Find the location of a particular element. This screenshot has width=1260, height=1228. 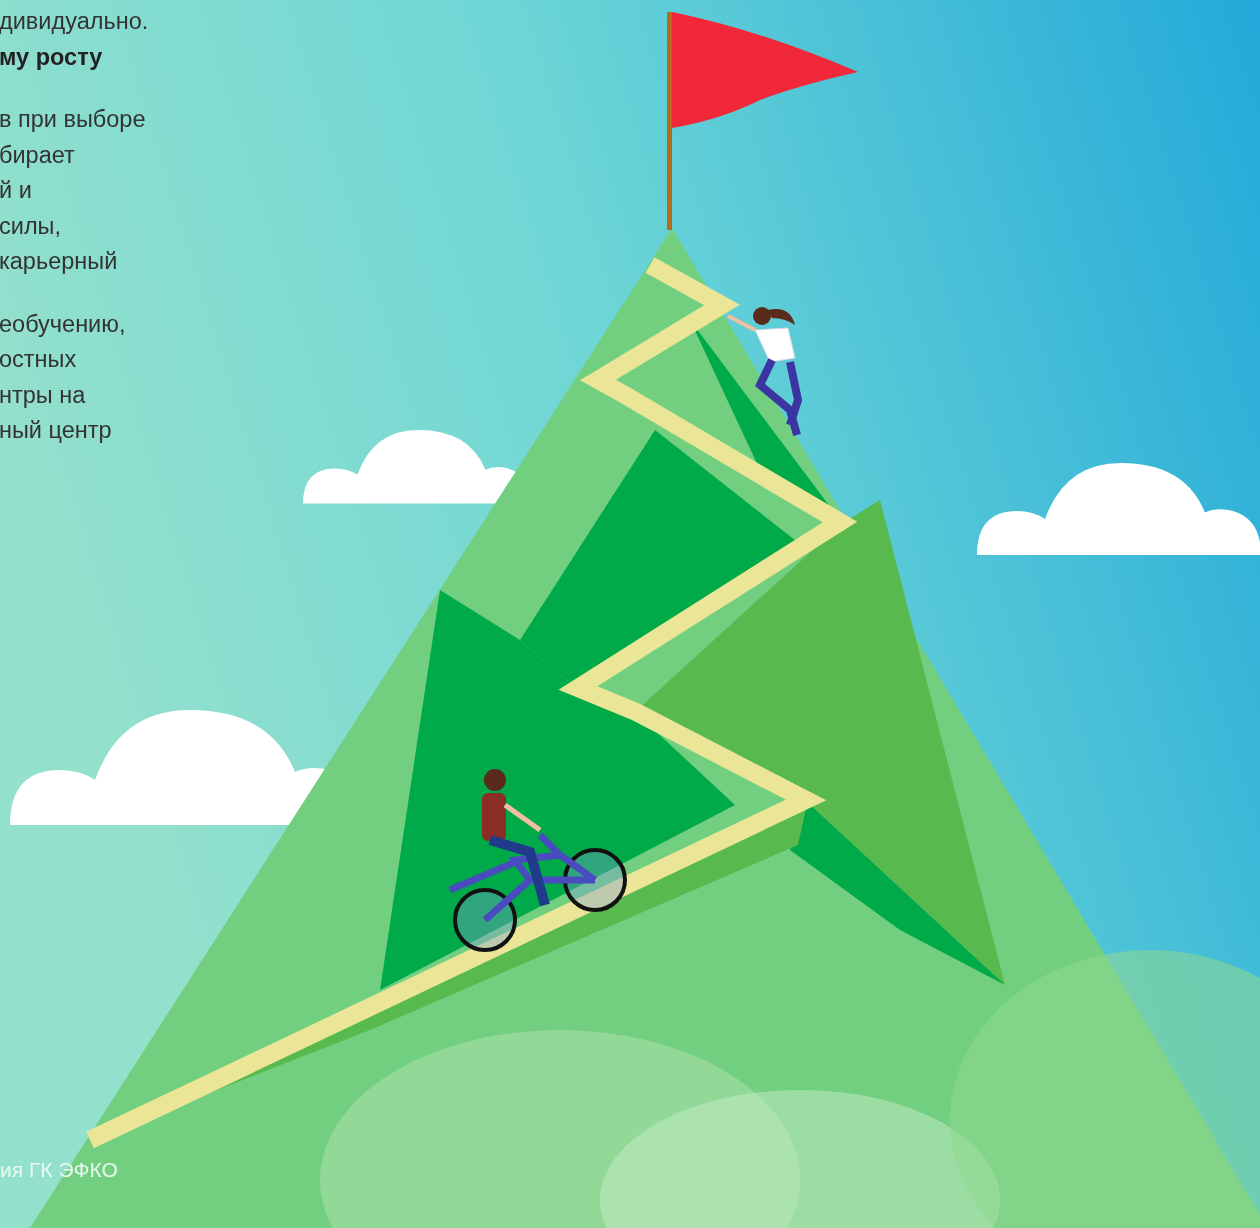

paragraph-text: дивидуально. му росту is located at coordinates (74, 39).